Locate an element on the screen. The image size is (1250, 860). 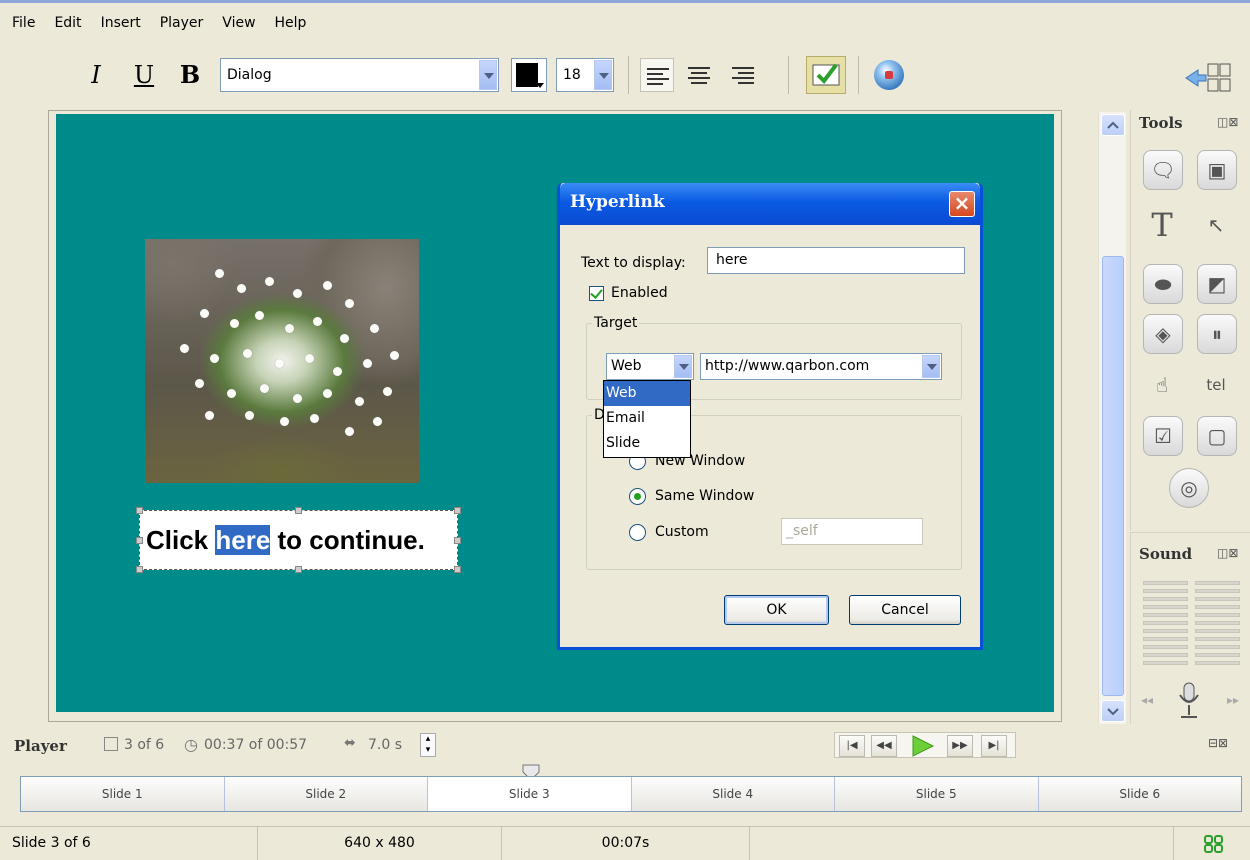
menu-view: View is located at coordinates (238, 23).